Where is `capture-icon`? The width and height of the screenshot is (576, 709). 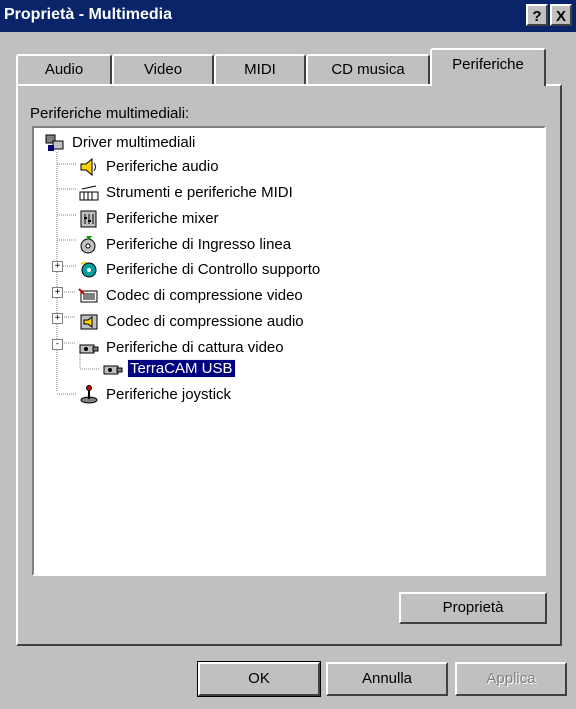
capture-icon is located at coordinates (89, 348).